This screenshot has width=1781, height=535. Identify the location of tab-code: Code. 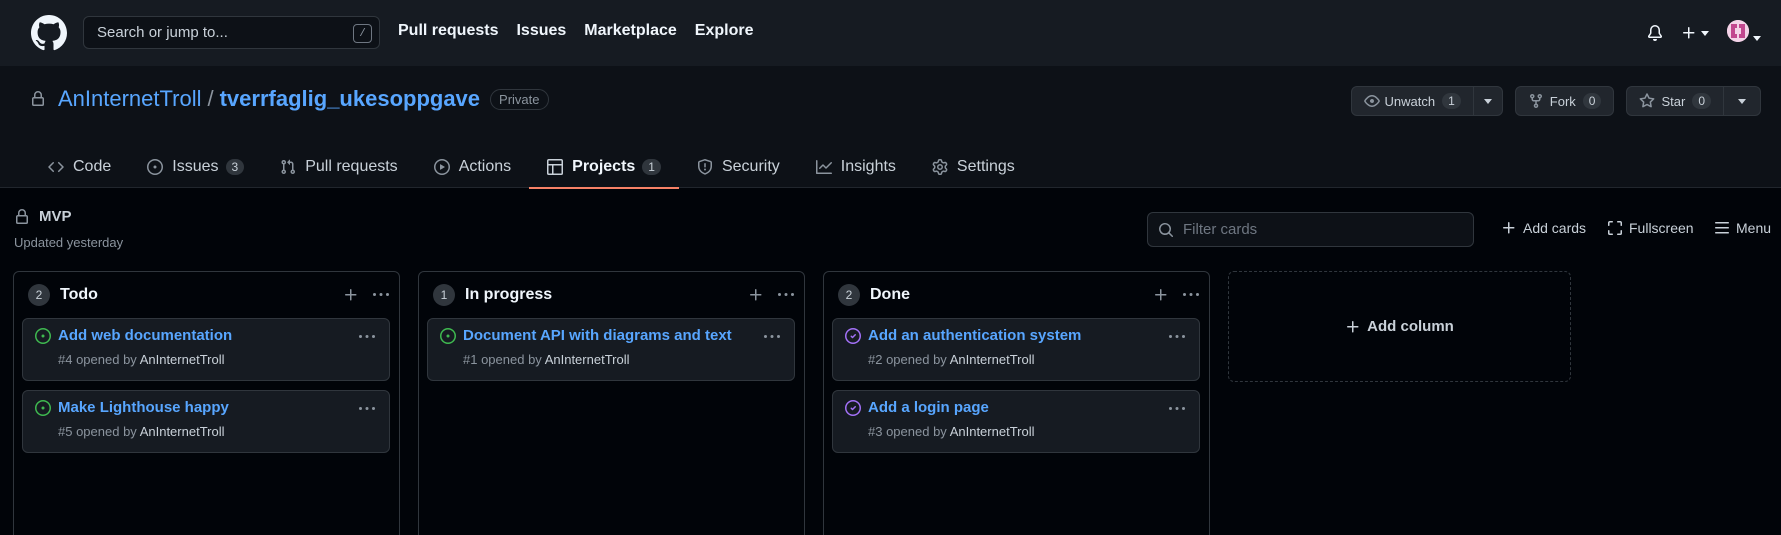
(79, 167).